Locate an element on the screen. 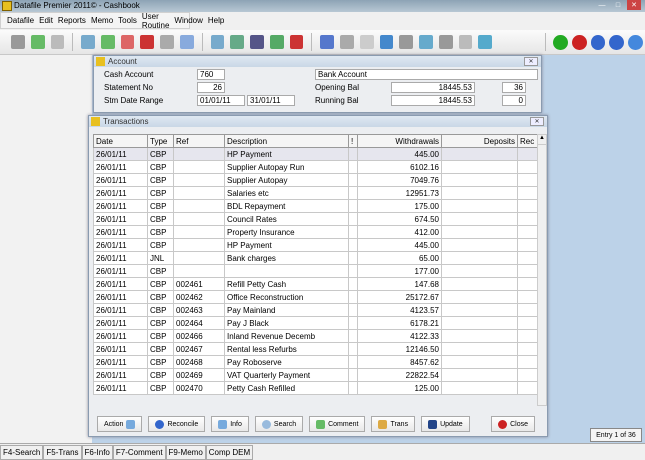  status-item: F5-Trans is located at coordinates (62, 452).